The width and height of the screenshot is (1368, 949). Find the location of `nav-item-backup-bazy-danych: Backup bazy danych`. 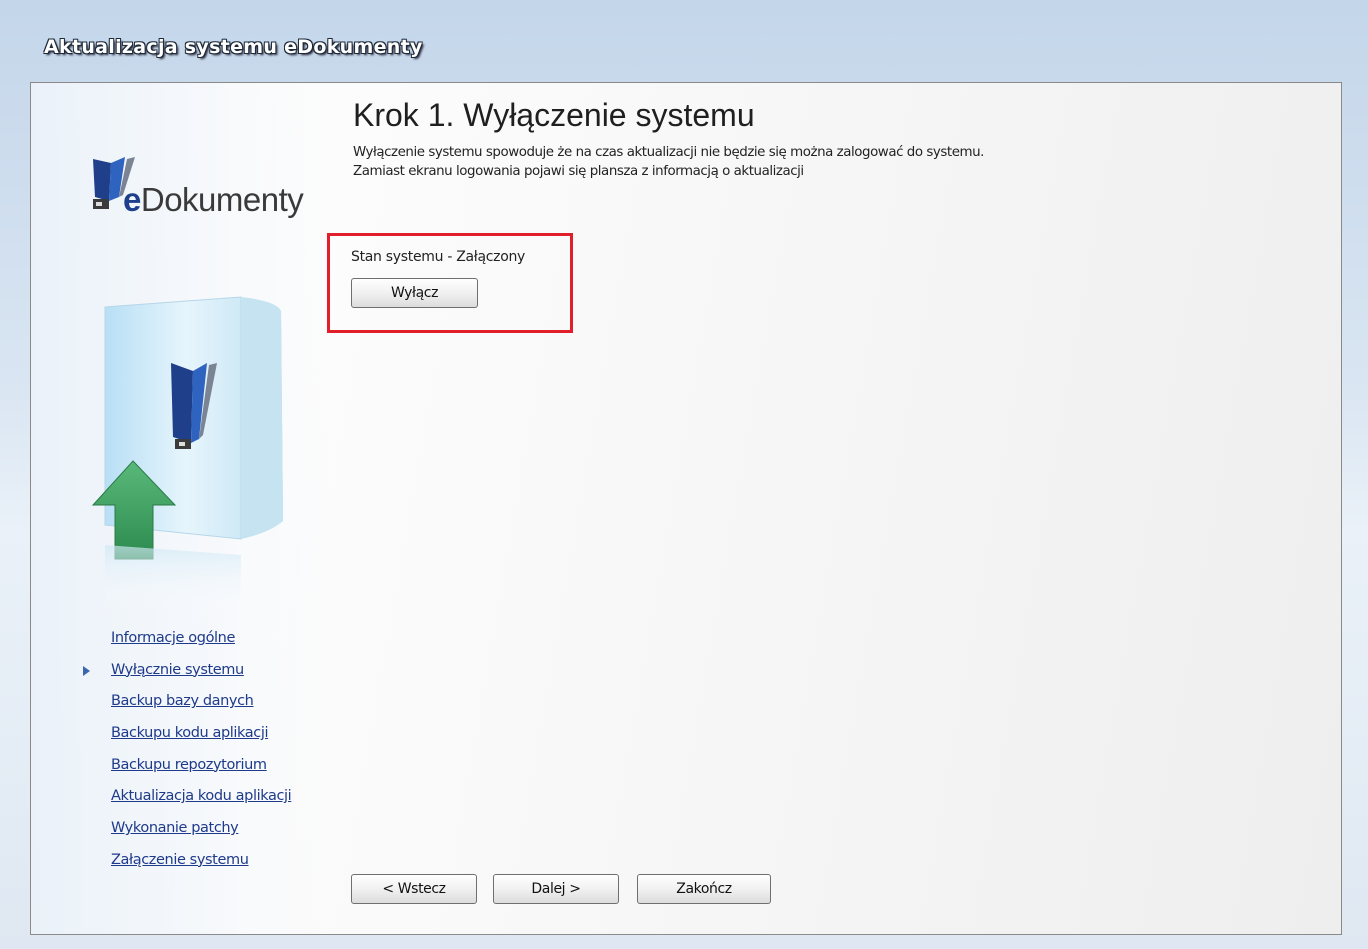

nav-item-backup-bazy-danych: Backup bazy danych is located at coordinates (189, 702).